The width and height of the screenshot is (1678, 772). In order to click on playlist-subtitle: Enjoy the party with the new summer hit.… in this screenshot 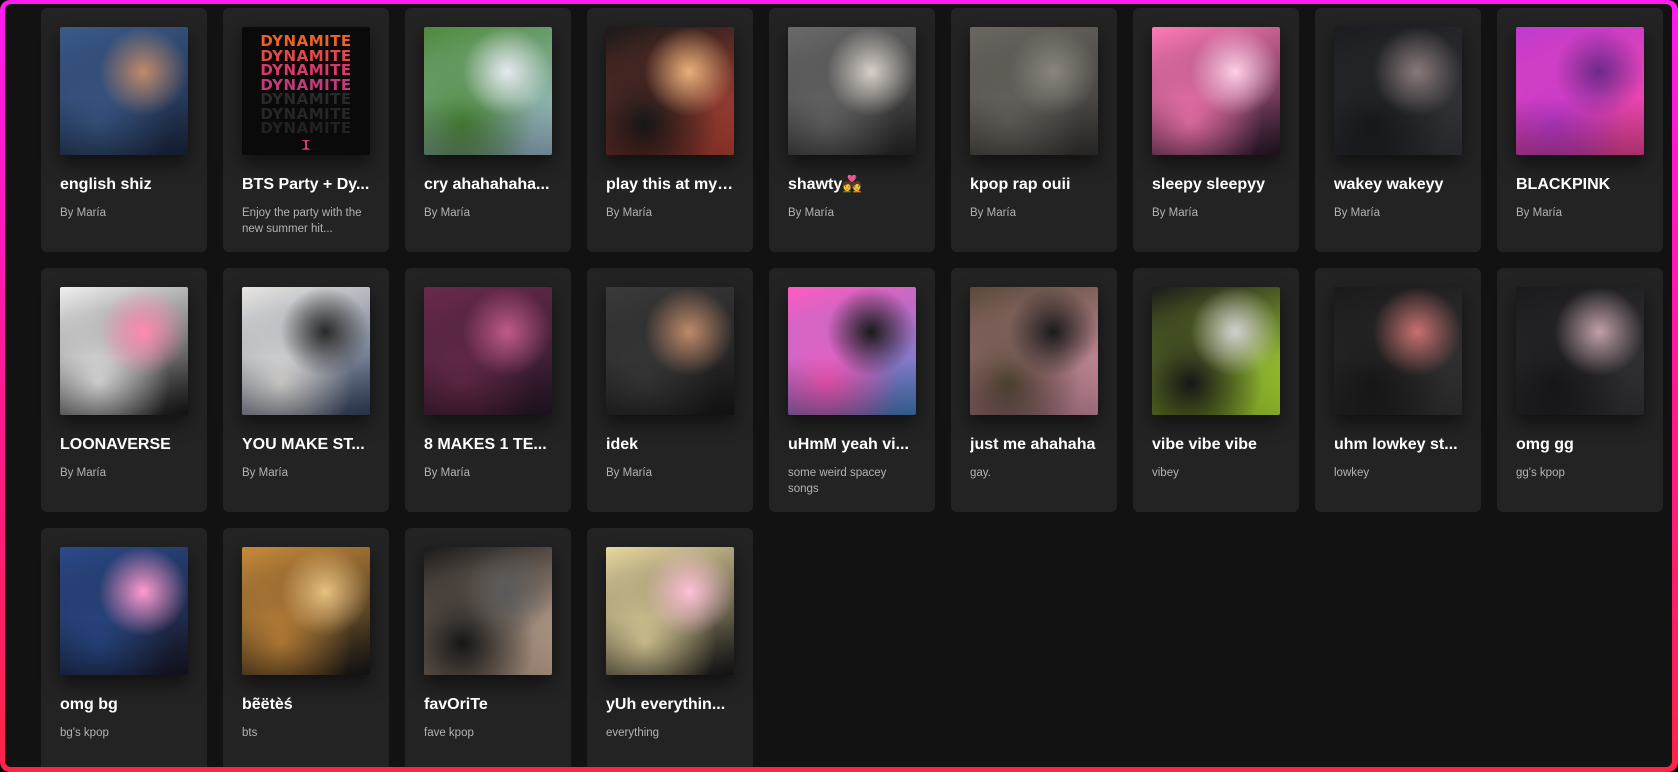, I will do `click(302, 221)`.